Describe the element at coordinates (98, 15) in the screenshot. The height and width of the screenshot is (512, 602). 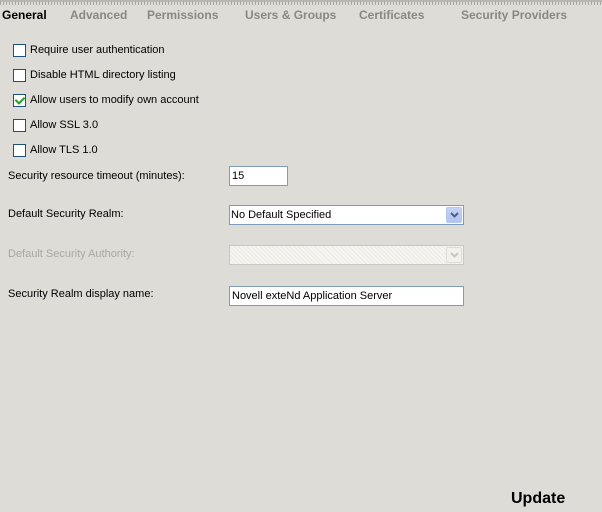
I see `tab-advanced: Advanced` at that location.